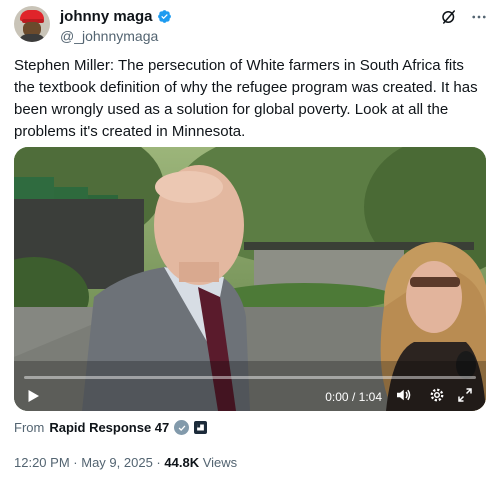  I want to click on video-time: 0:00 / 1:04, so click(353, 397).